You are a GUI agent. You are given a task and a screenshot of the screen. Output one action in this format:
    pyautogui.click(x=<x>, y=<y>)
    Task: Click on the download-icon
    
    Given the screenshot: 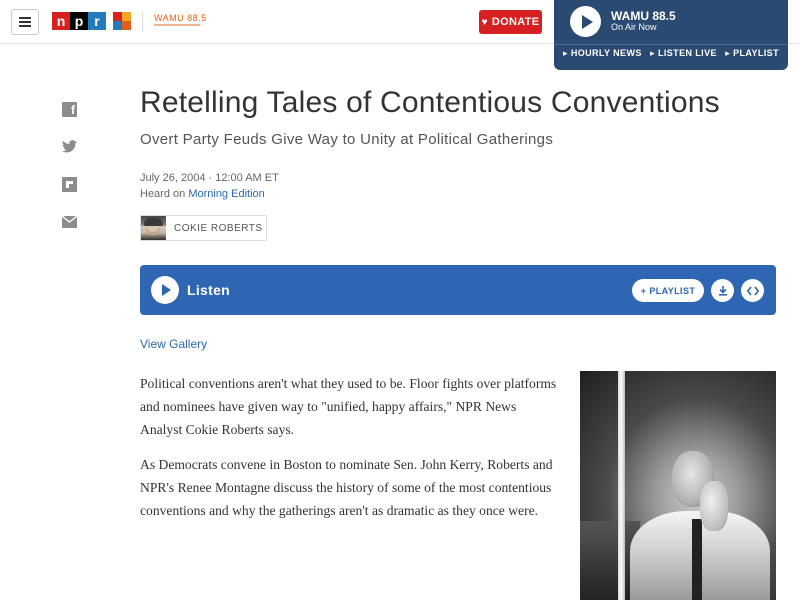 What is the action you would take?
    pyautogui.click(x=722, y=290)
    